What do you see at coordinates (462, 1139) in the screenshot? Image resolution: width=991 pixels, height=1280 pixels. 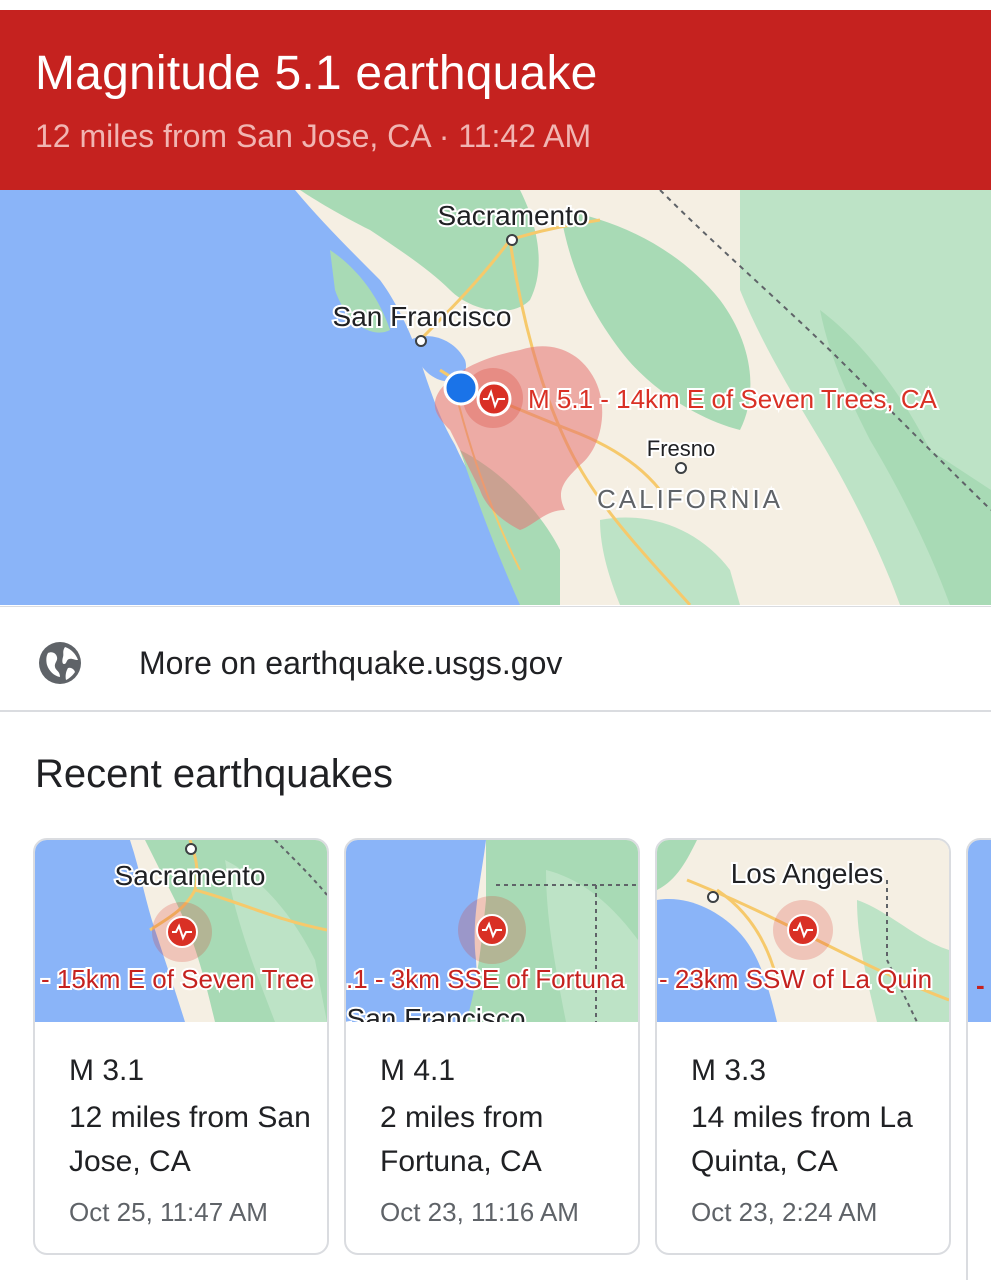 I see `card-distance: 2 miles from Fortuna, CA` at bounding box center [462, 1139].